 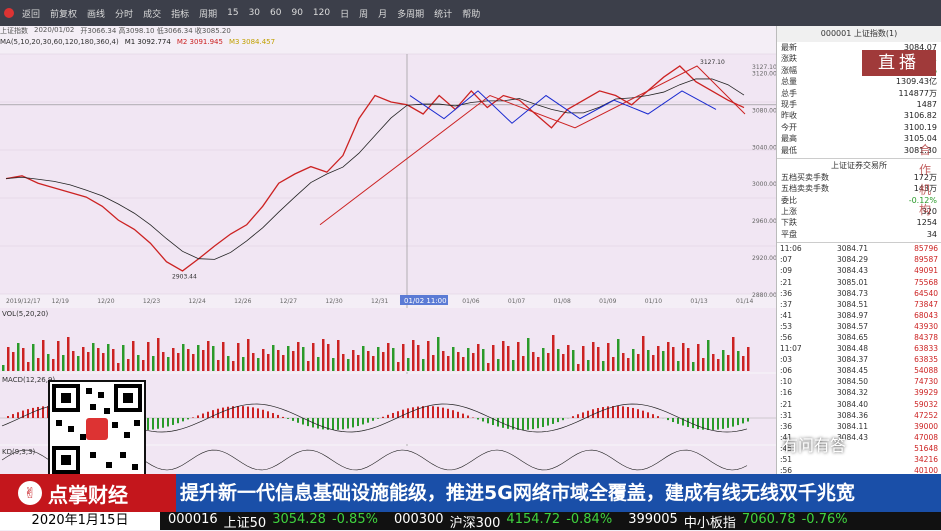 What do you see at coordinates (363, 13) in the screenshot?
I see `toolbar-item: 周` at bounding box center [363, 13].